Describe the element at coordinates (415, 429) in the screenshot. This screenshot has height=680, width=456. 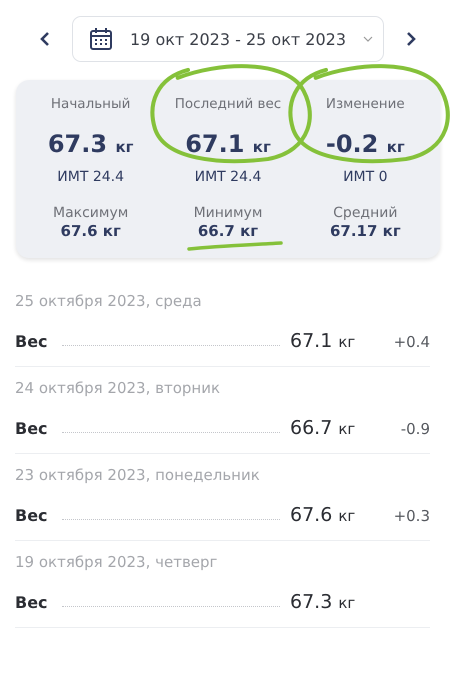
I see `weight-change: -0.9` at that location.